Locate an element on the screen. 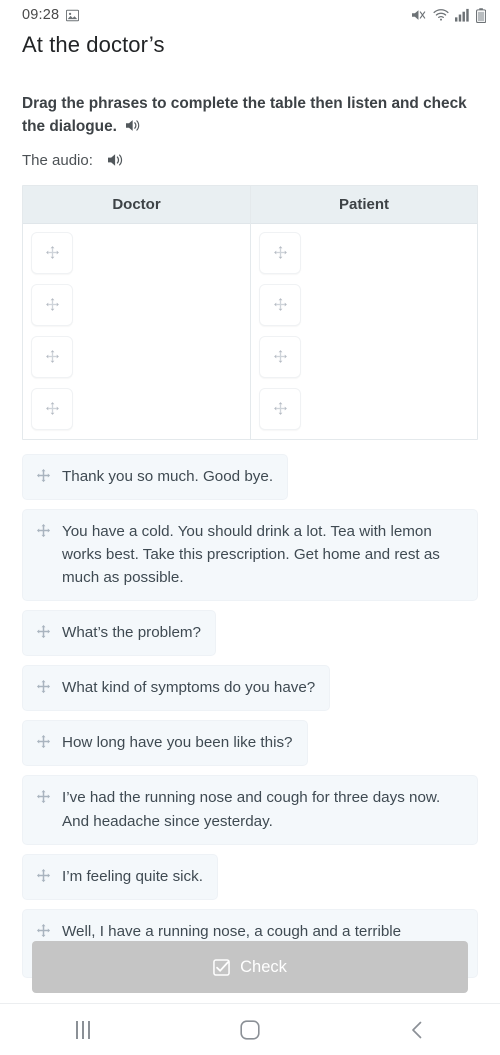 The image size is (500, 1055). status-bar-left: 09:28 is located at coordinates (51, 15).